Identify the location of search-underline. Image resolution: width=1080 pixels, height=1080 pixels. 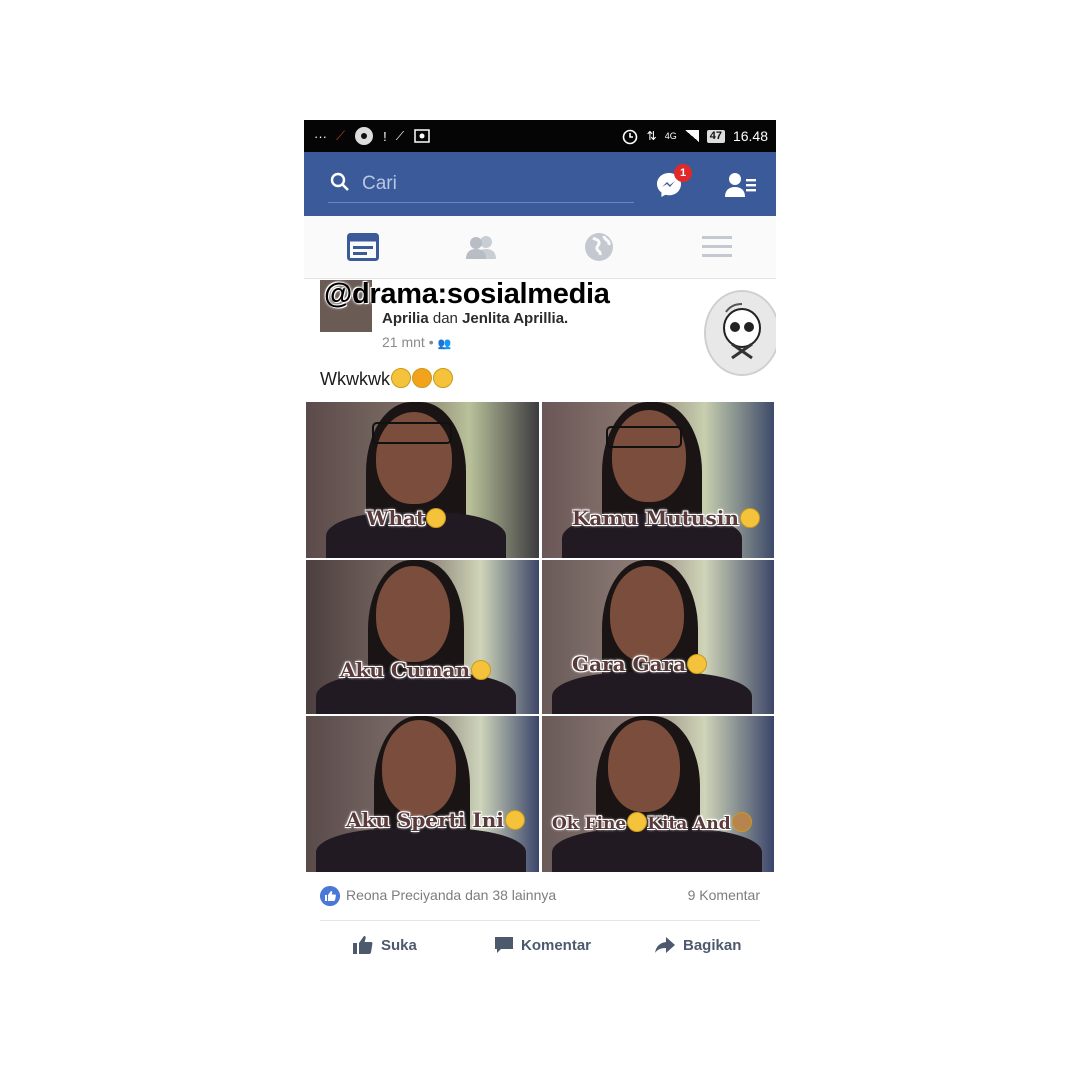
(481, 202).